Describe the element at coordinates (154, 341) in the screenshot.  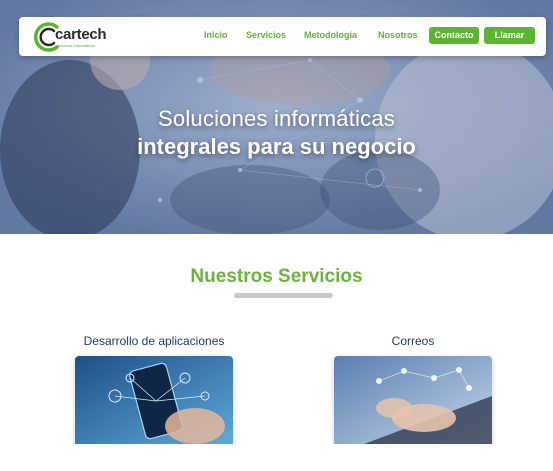
I see `service-card-label-apps: Desarrollo de aplicaciones` at that location.